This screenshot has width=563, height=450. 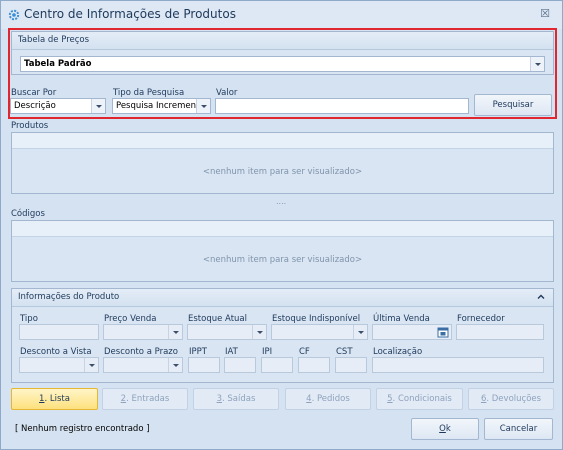 I want to click on desconto-prazo-select, so click(x=143, y=365).